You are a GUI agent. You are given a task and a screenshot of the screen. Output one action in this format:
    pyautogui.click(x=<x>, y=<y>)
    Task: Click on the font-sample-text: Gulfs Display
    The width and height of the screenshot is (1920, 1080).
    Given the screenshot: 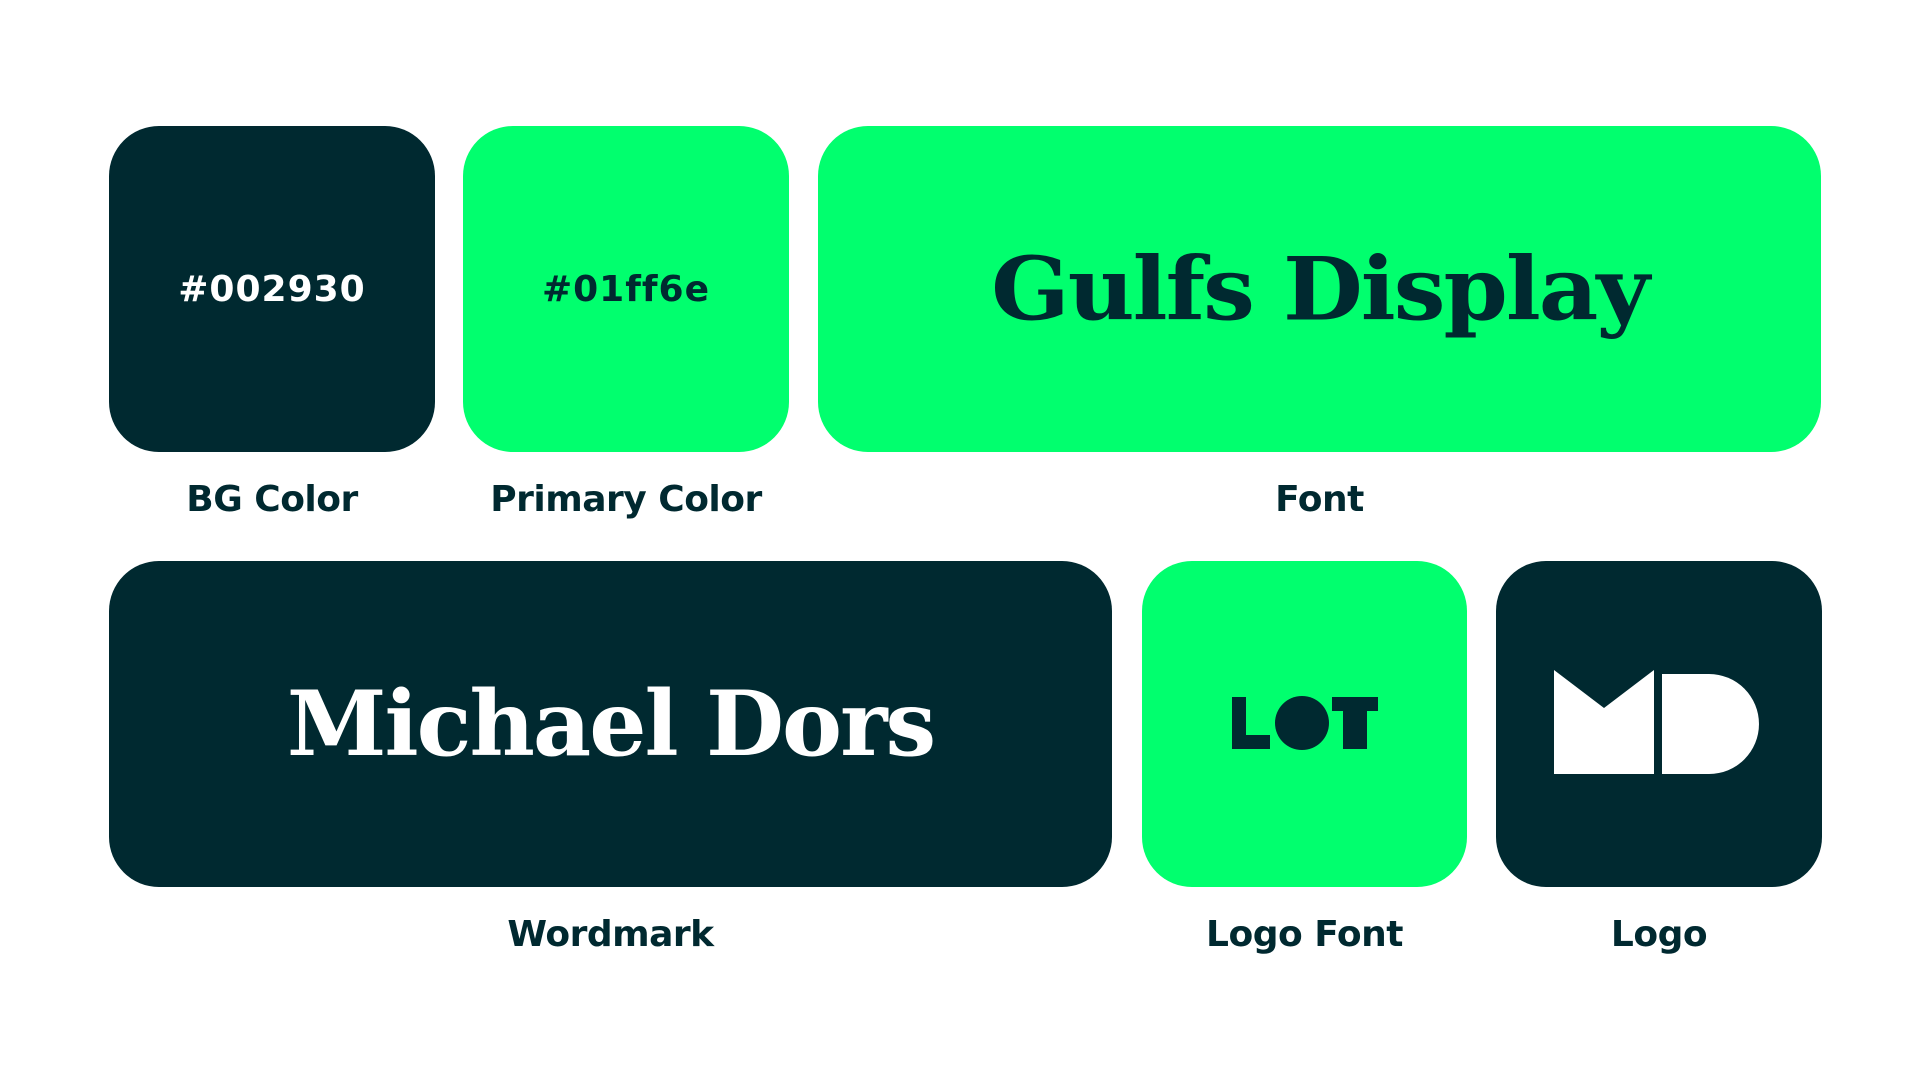 What is the action you would take?
    pyautogui.click(x=1320, y=289)
    